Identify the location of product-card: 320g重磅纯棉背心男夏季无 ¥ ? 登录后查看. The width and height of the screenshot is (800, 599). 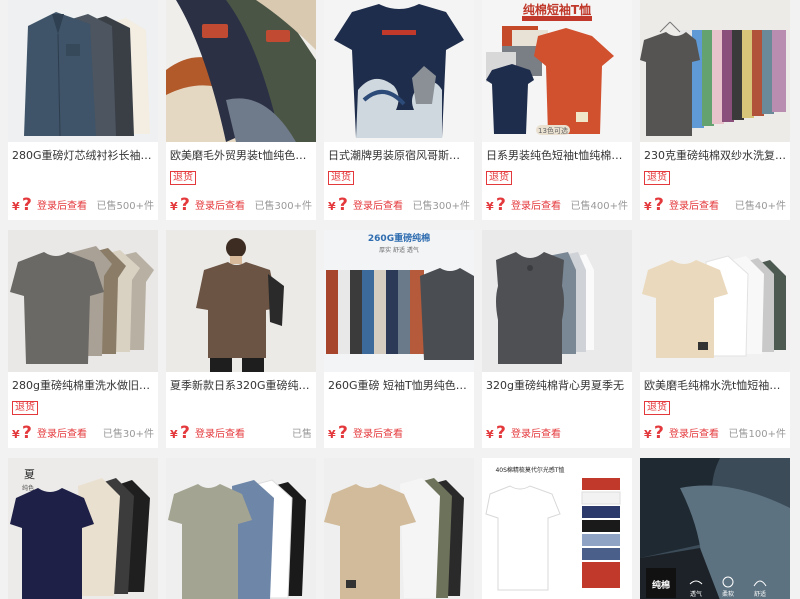
(557, 339).